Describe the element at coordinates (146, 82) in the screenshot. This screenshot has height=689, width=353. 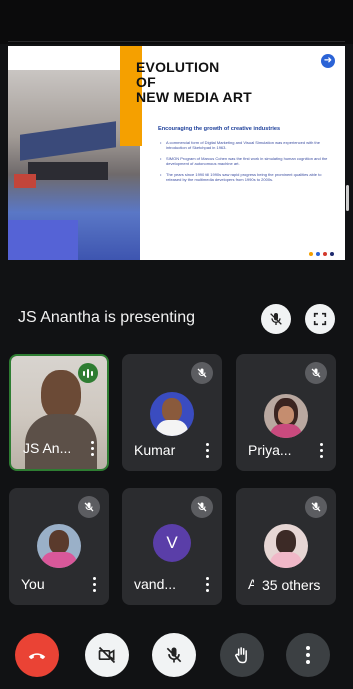
I see `slide-title-line: OF` at that location.